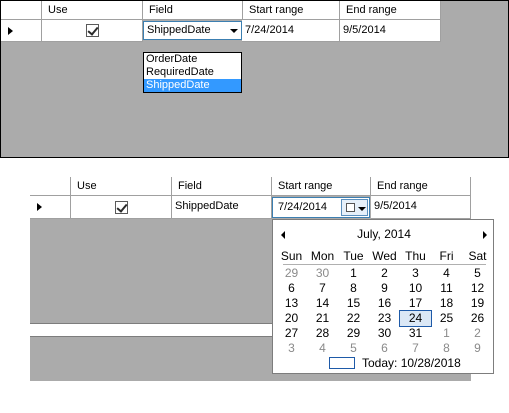 This screenshot has height=413, width=509. Describe the element at coordinates (485, 235) in the screenshot. I see `next-month-arrow-icon` at that location.